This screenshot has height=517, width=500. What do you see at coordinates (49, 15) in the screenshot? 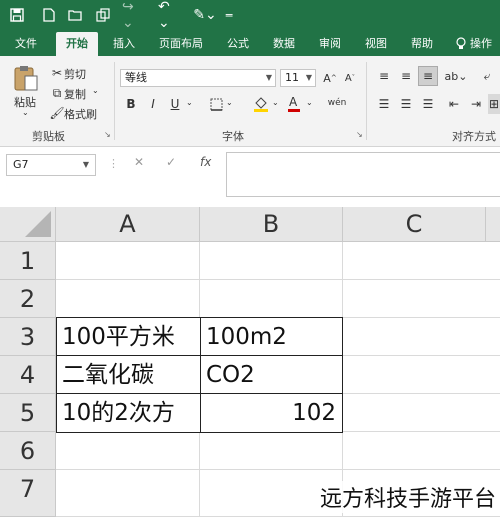
I see `new-document-icon` at bounding box center [49, 15].